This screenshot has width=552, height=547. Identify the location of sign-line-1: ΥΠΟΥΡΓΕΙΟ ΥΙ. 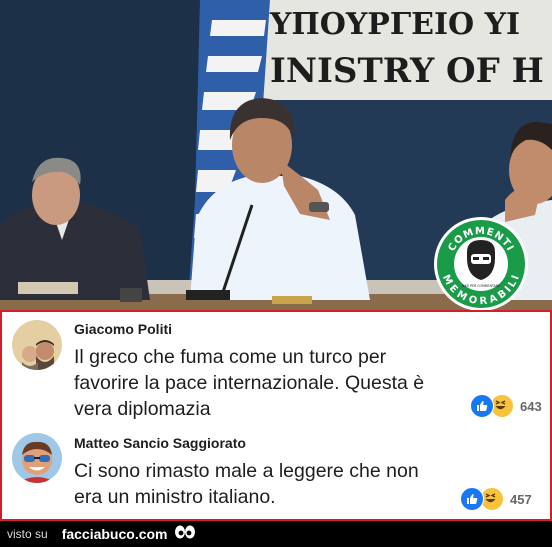
(394, 24).